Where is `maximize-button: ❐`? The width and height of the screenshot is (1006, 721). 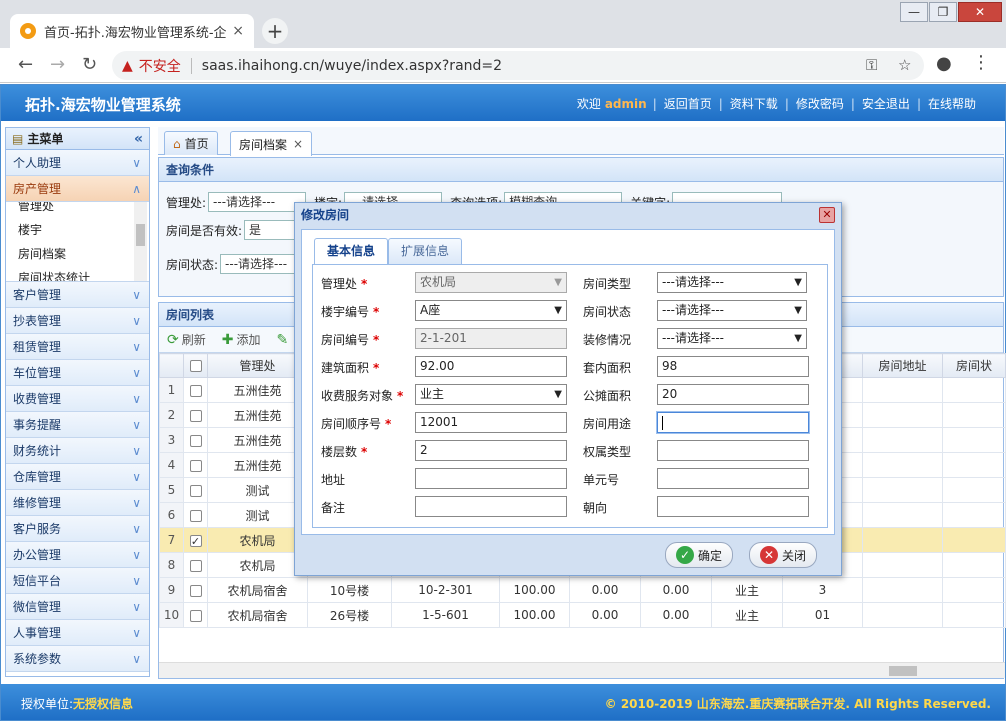
maximize-button: ❐ is located at coordinates (943, 12).